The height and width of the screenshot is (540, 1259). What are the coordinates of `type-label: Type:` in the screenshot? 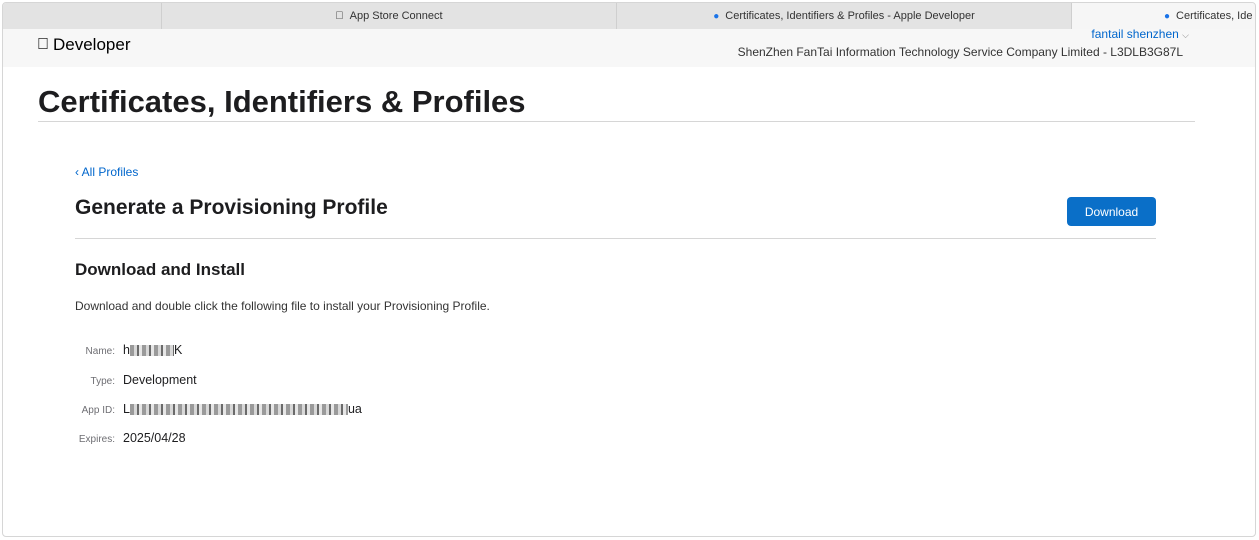 It's located at (102, 381).